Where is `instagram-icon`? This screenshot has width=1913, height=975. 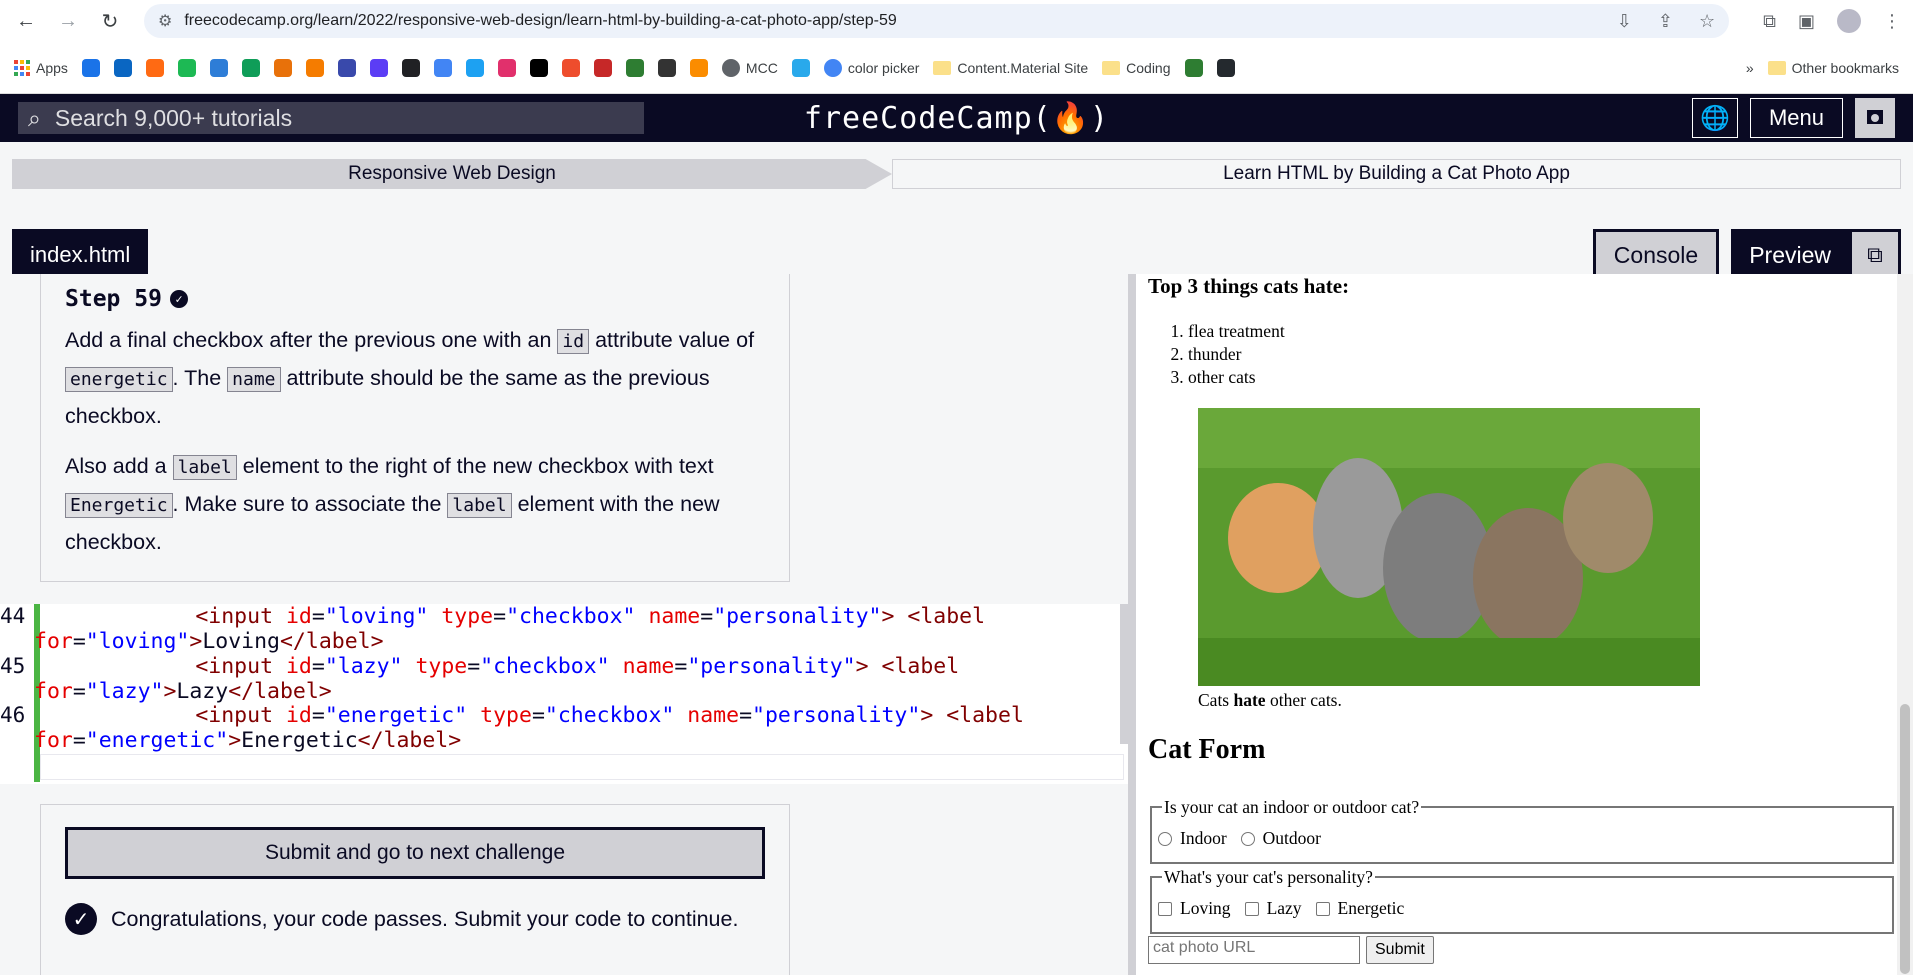 instagram-icon is located at coordinates (506, 67).